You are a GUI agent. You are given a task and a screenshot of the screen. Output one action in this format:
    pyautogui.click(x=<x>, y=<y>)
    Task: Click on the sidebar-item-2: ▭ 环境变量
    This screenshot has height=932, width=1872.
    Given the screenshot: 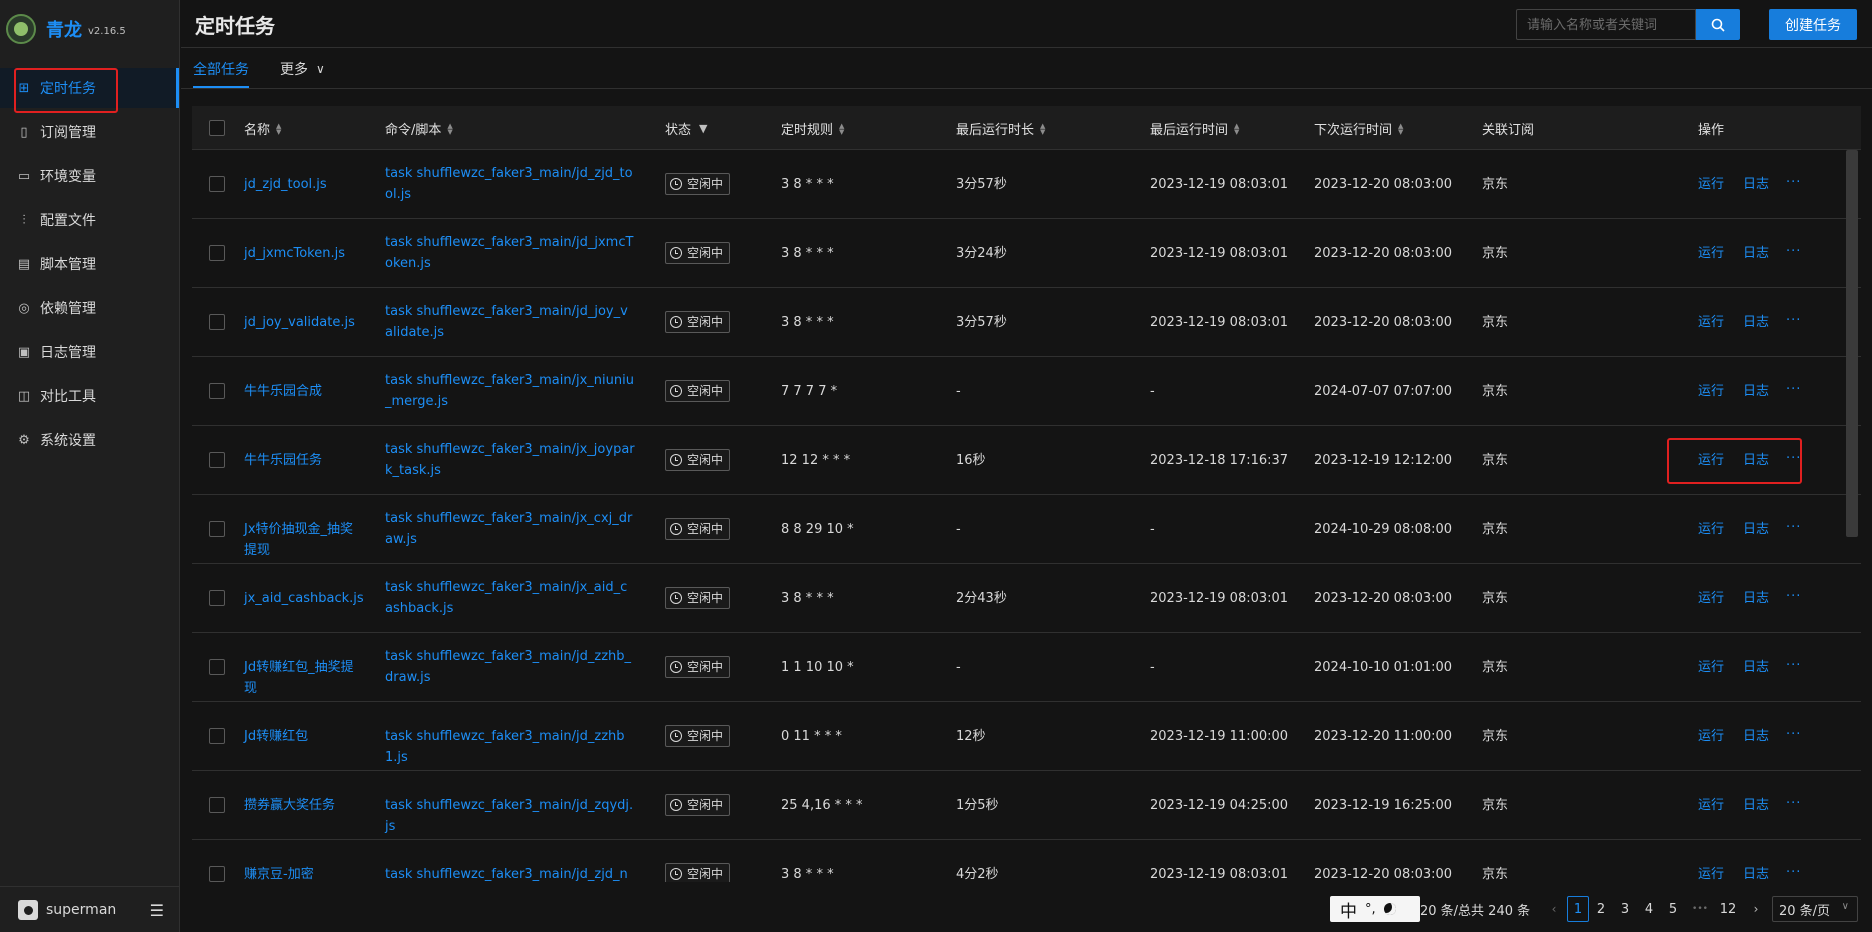 What is the action you would take?
    pyautogui.click(x=89, y=176)
    